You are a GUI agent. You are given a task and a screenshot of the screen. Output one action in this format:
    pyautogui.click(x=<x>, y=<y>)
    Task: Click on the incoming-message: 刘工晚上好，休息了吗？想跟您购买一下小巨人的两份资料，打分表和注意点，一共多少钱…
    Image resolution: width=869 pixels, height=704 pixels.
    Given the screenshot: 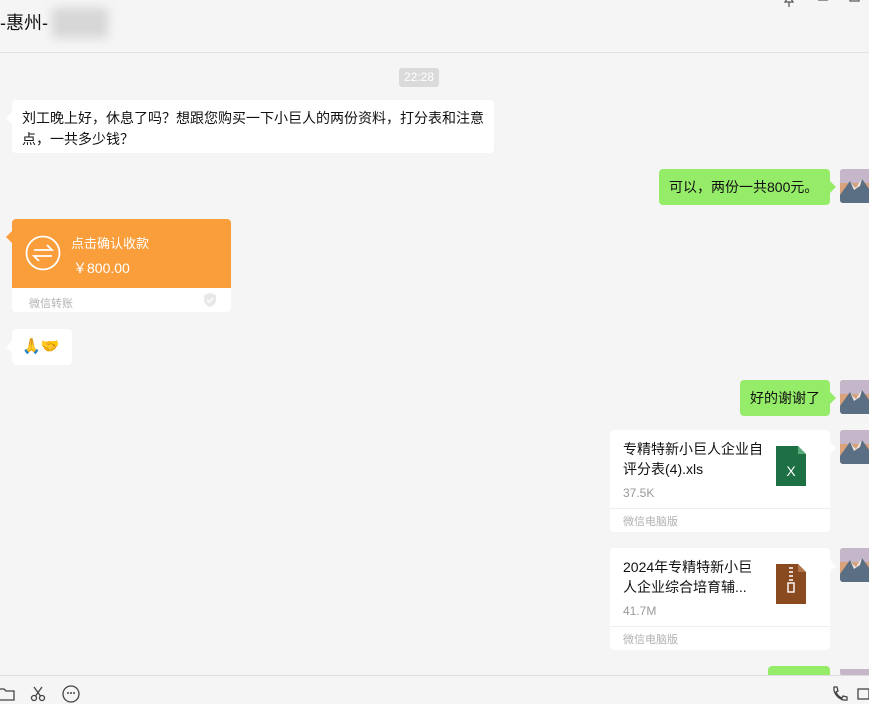 What is the action you would take?
    pyautogui.click(x=250, y=126)
    